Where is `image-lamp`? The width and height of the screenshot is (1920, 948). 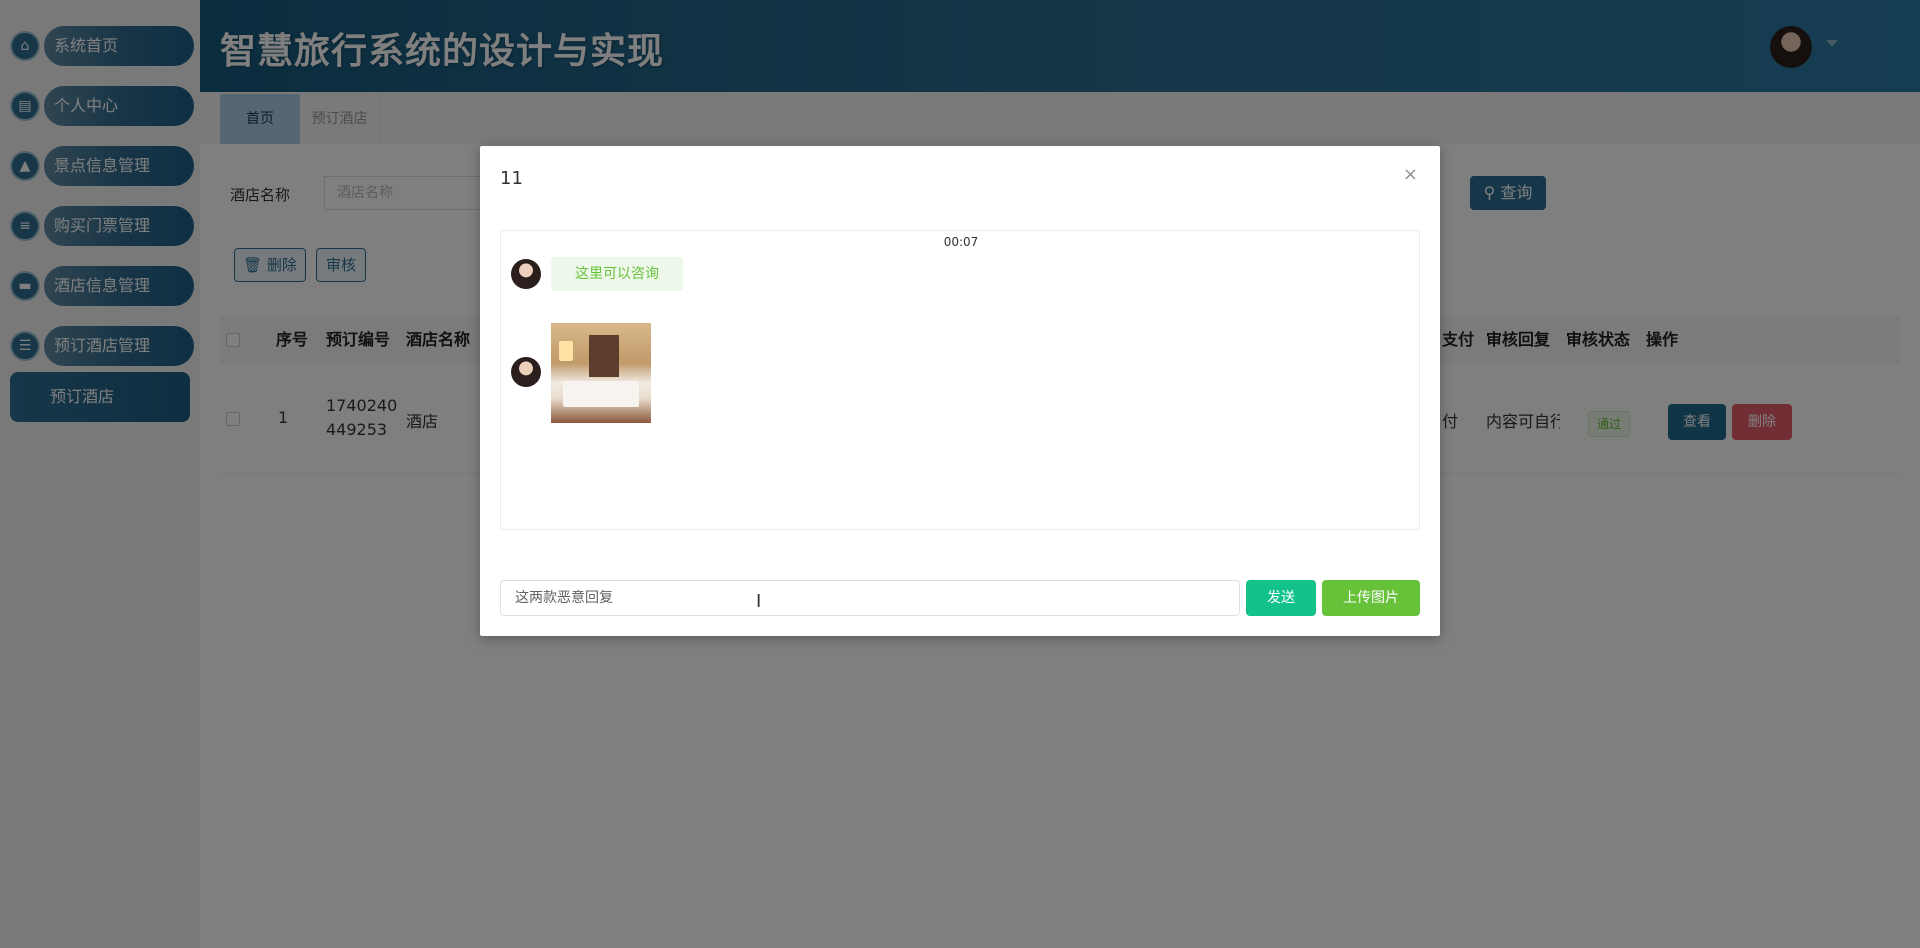
image-lamp is located at coordinates (566, 351).